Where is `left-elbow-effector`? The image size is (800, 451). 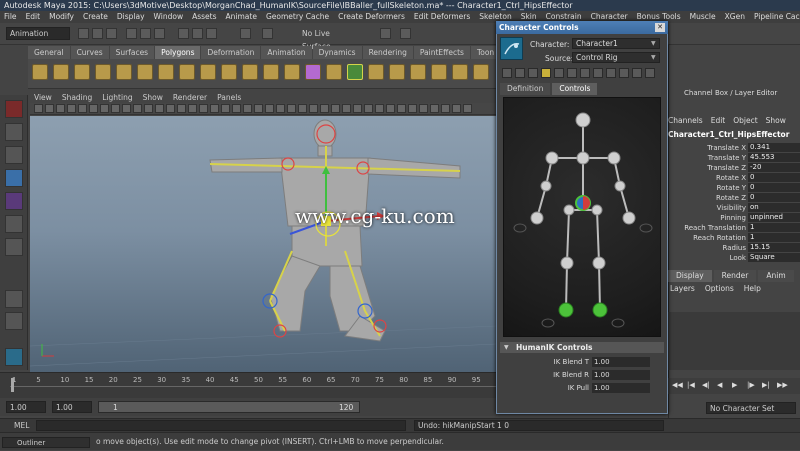
left-elbow-effector is located at coordinates (546, 186).